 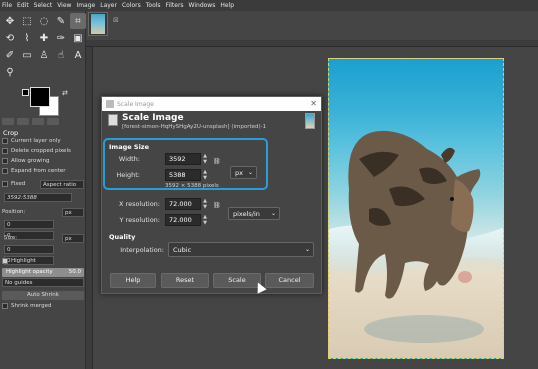 I want to click on image-tab-thumbnail, so click(x=98, y=24).